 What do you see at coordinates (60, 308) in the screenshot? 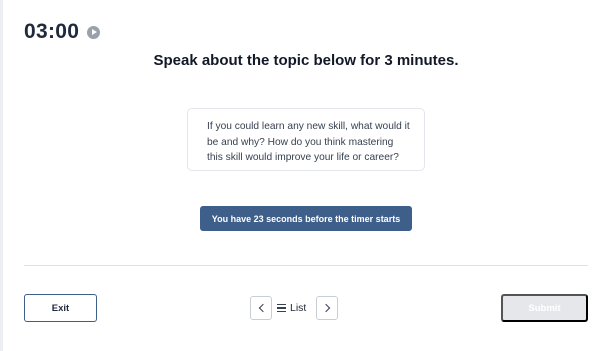
I see `exit-button: Exit` at bounding box center [60, 308].